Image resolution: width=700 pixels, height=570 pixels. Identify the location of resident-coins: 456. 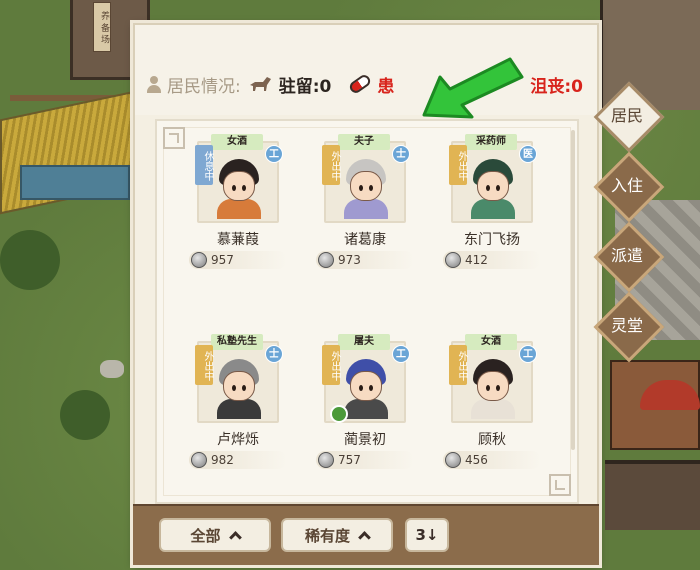
(492, 460).